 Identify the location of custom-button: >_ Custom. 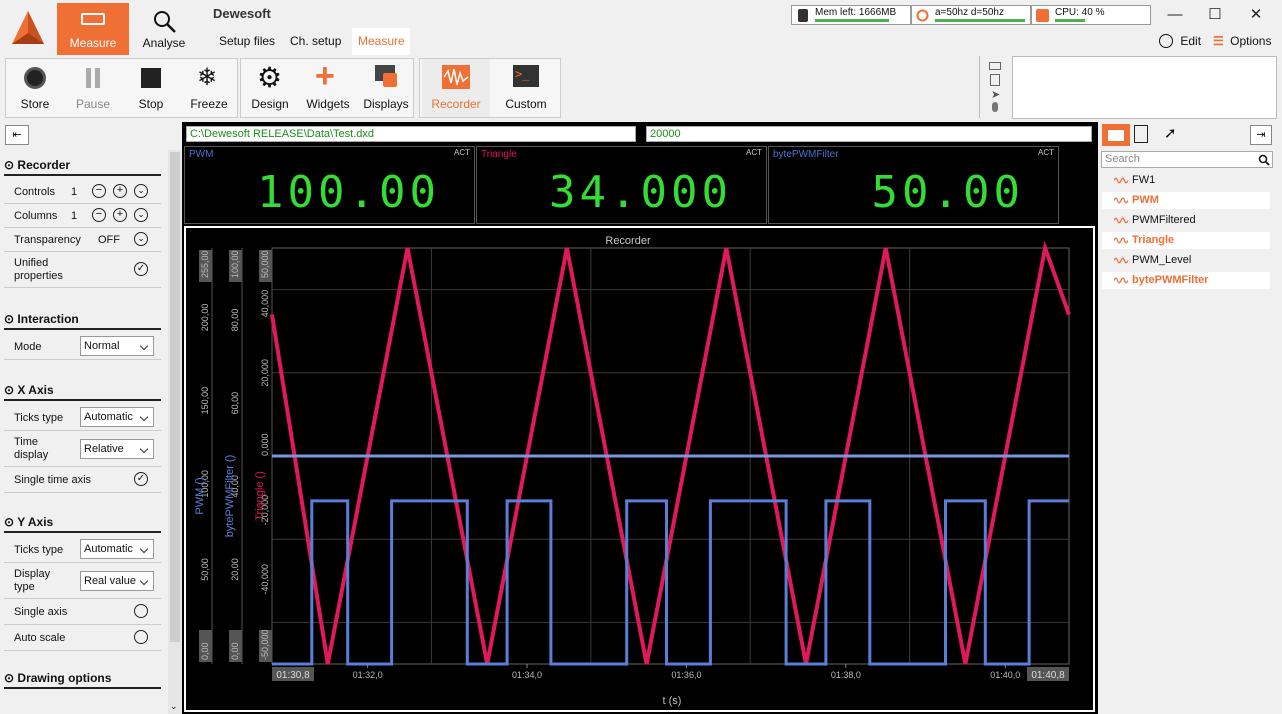
(526, 88).